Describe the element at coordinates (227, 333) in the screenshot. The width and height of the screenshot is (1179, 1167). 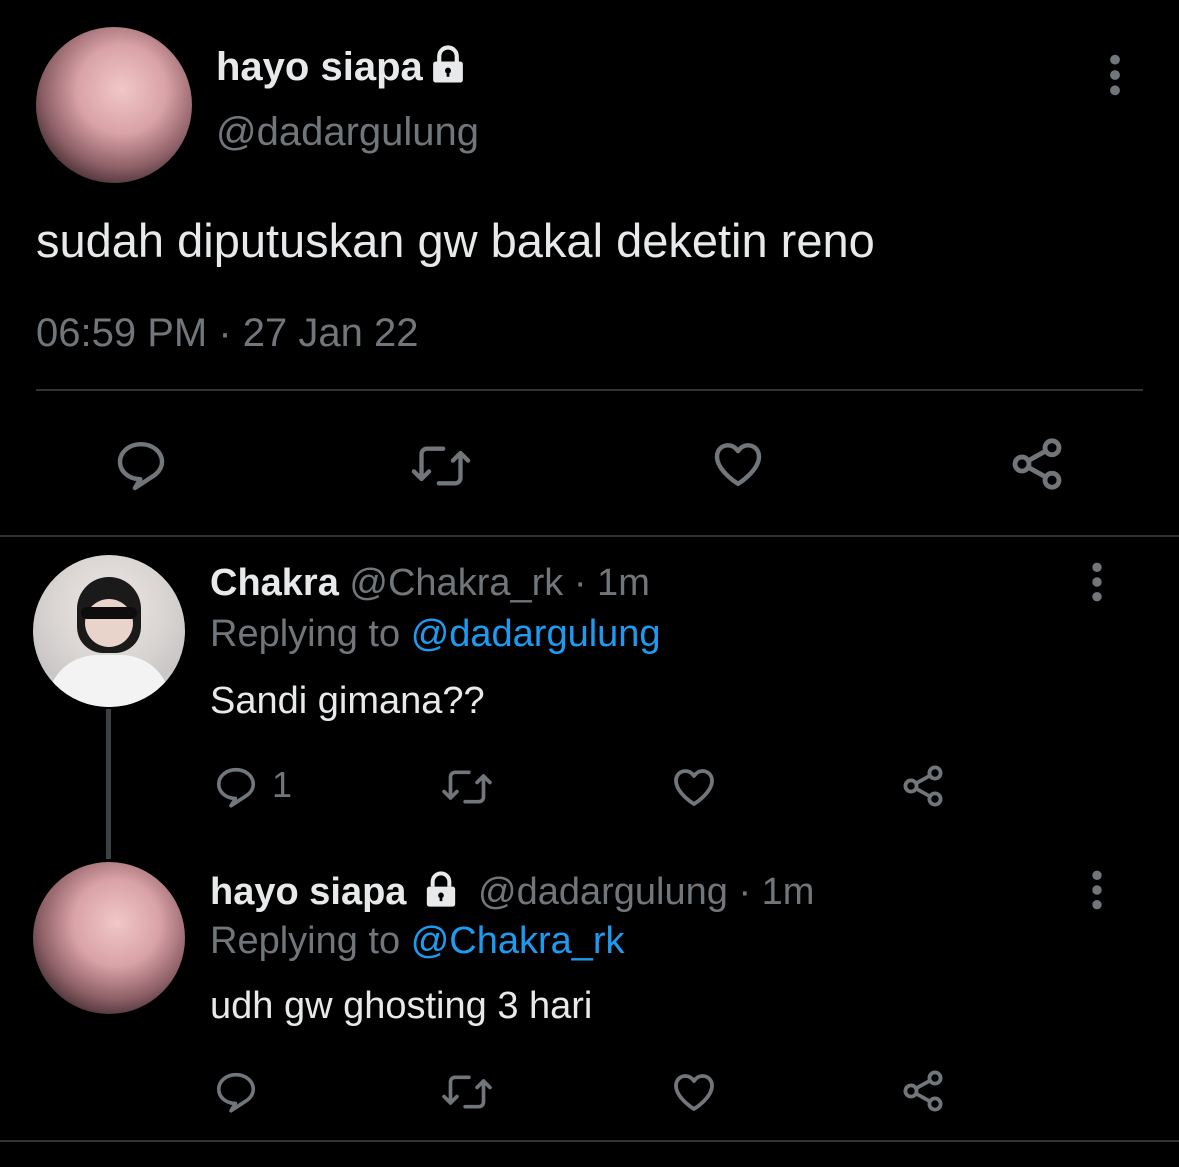
I see `timestamp: 06:59 PM · 27 Jan 22` at that location.